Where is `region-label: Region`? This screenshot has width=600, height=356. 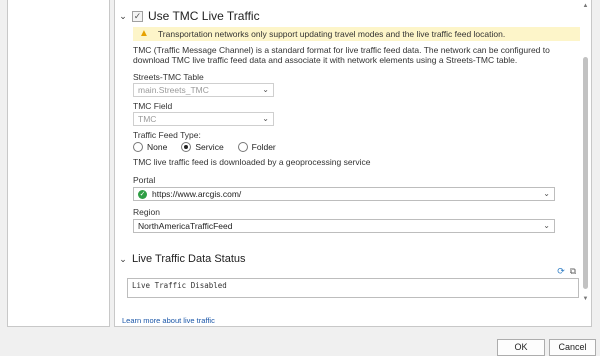 region-label: Region is located at coordinates (146, 212).